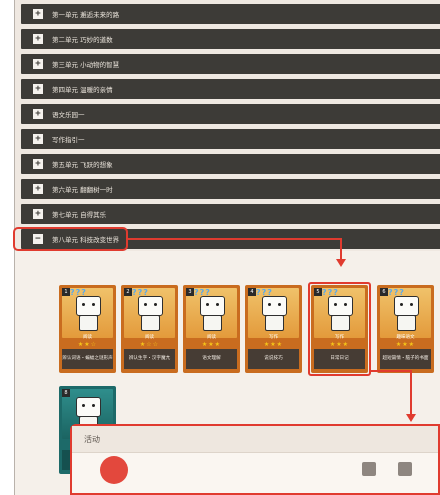  I want to click on card-tag: 趣味语文, so click(405, 337).